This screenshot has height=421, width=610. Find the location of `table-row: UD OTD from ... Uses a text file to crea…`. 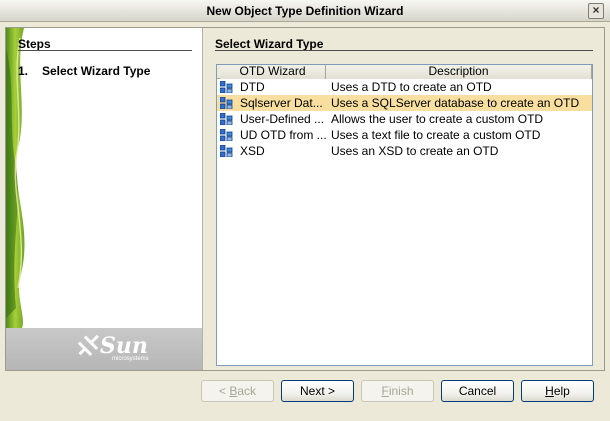

table-row: UD OTD from ... Uses a text file to crea… is located at coordinates (404, 135).